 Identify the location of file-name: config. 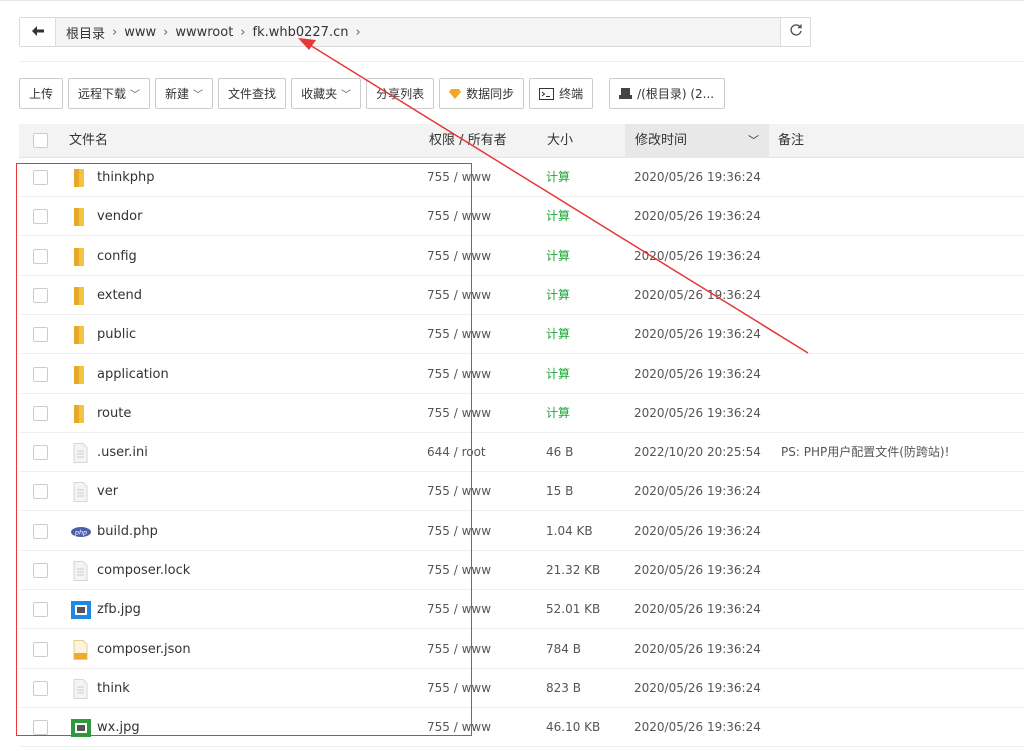
(117, 256).